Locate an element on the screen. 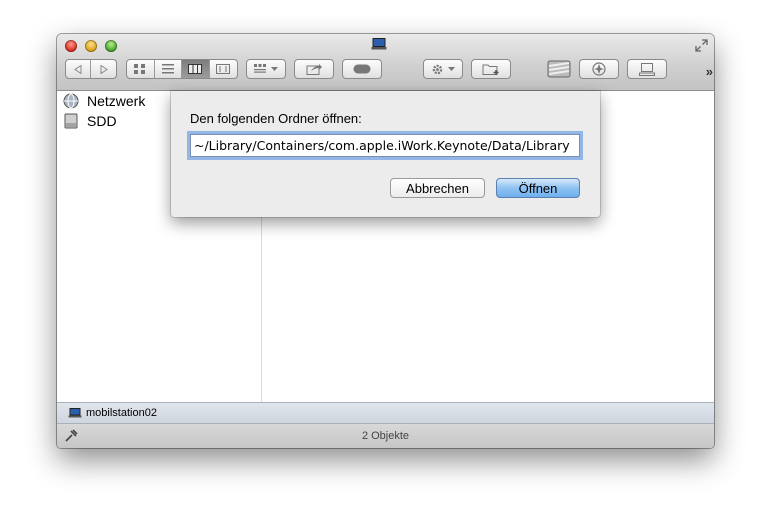  cover-flow-icon is located at coordinates (223, 69).